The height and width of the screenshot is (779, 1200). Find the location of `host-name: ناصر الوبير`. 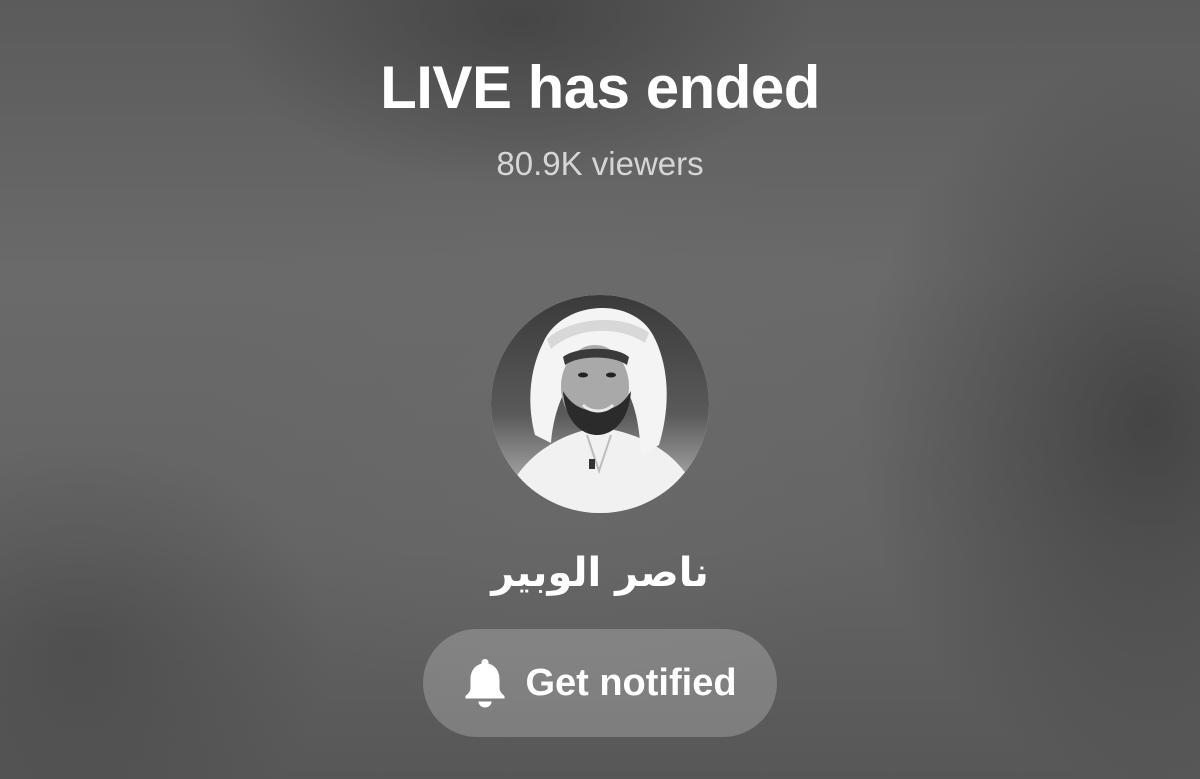

host-name: ناصر الوبير is located at coordinates (600, 573).